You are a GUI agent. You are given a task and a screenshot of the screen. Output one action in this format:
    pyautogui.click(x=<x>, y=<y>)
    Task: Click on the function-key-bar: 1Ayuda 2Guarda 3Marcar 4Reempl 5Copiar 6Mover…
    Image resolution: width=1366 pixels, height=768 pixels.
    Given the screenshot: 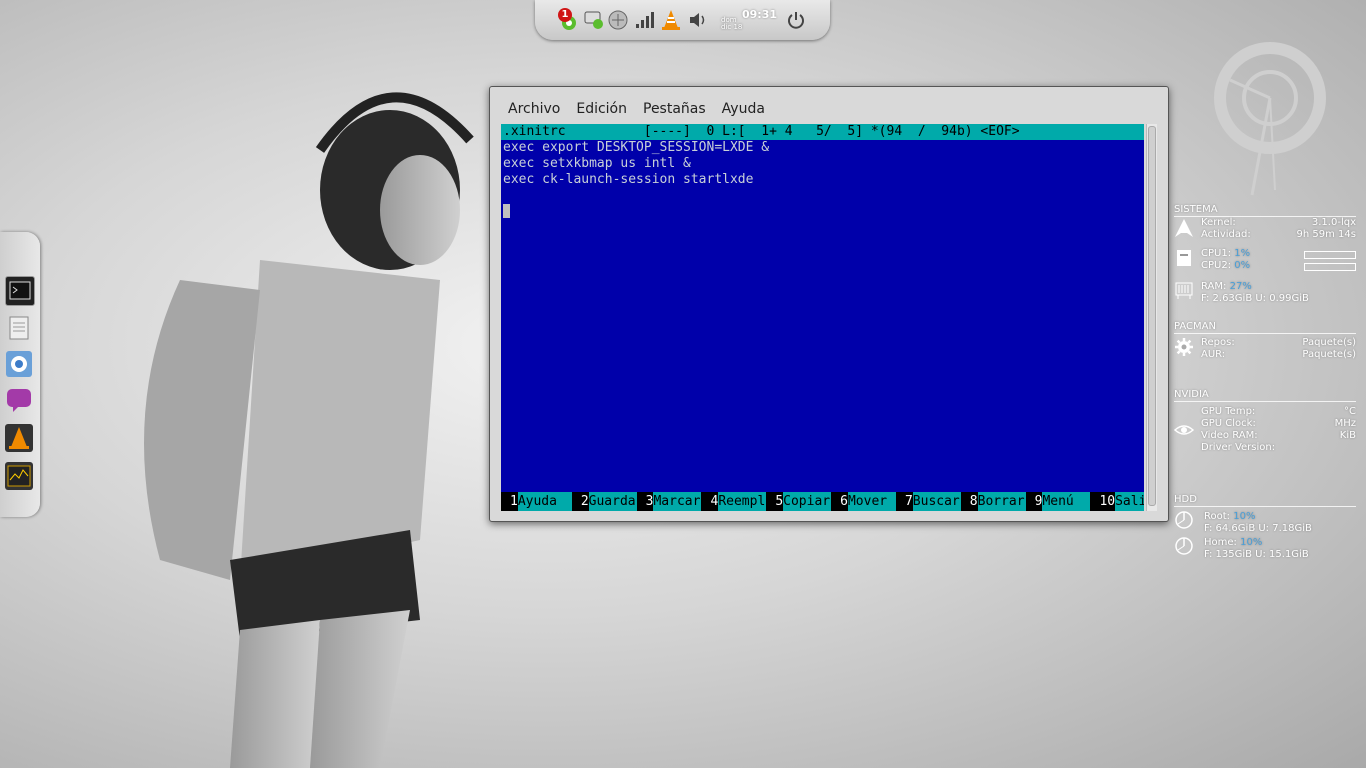 What is the action you would take?
    pyautogui.click(x=822, y=501)
    